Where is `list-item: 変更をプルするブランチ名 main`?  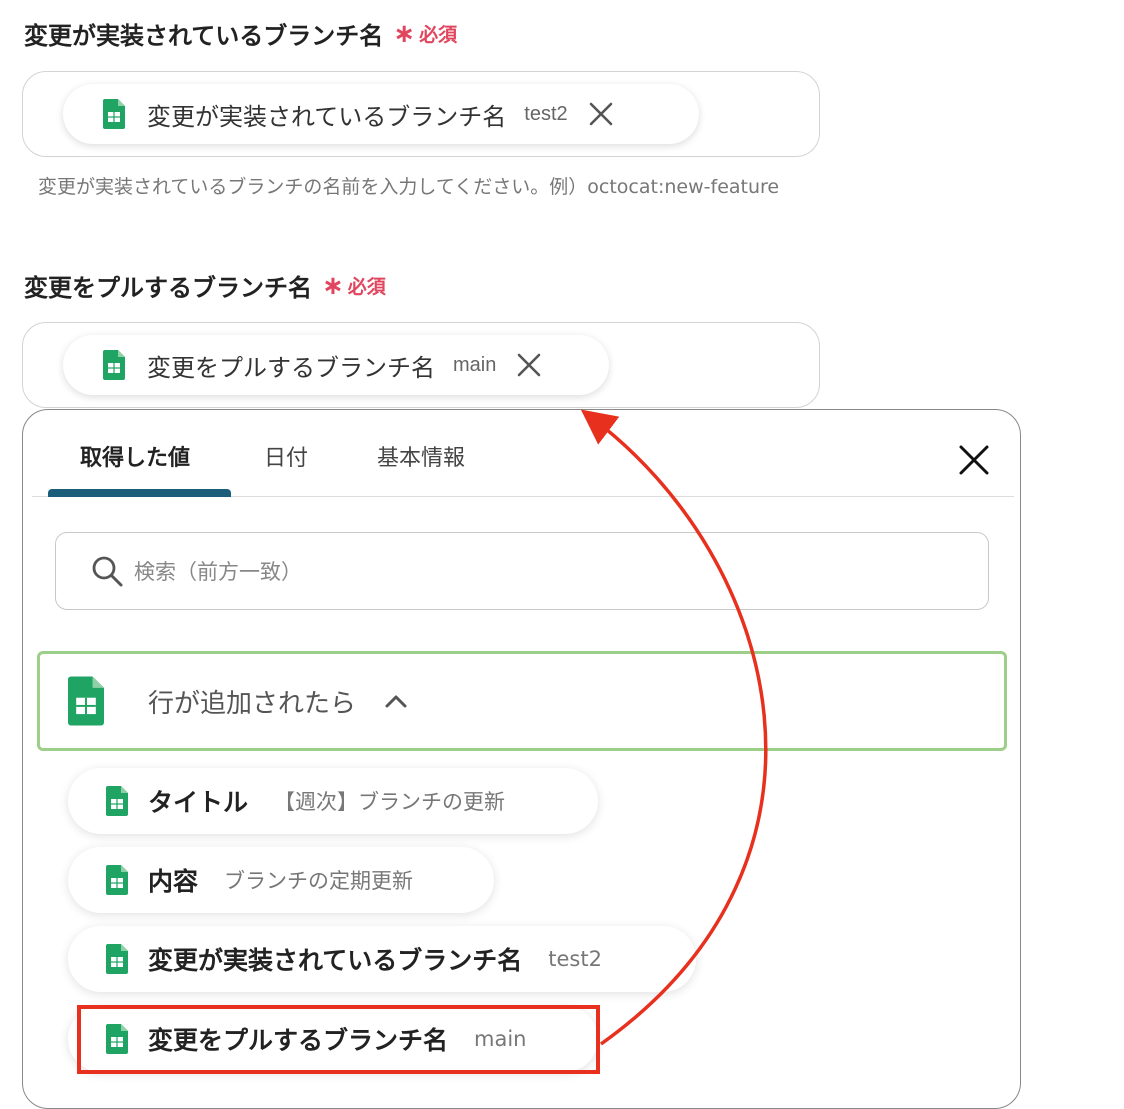 list-item: 変更をプルするブランチ名 main is located at coordinates (333, 1039).